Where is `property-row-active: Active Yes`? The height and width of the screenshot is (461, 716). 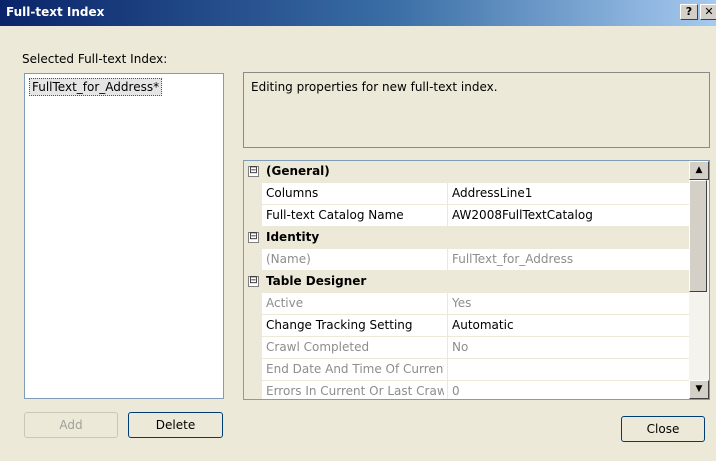
property-row-active: Active Yes is located at coordinates (466, 304).